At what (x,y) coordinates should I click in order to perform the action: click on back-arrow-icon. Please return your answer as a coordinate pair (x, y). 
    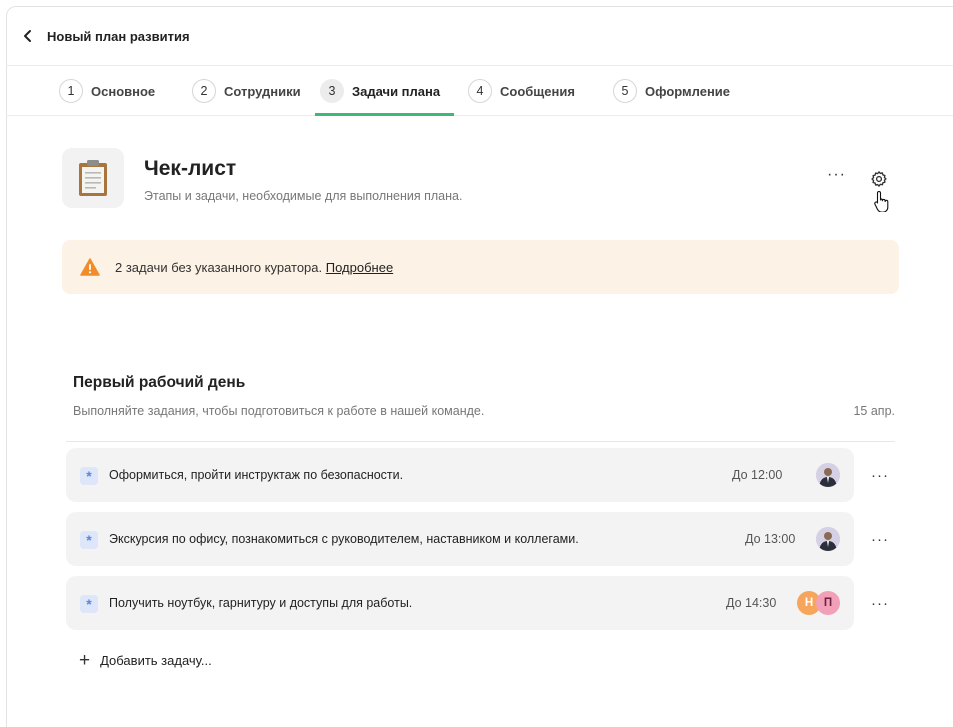
    Looking at the image, I should click on (28, 36).